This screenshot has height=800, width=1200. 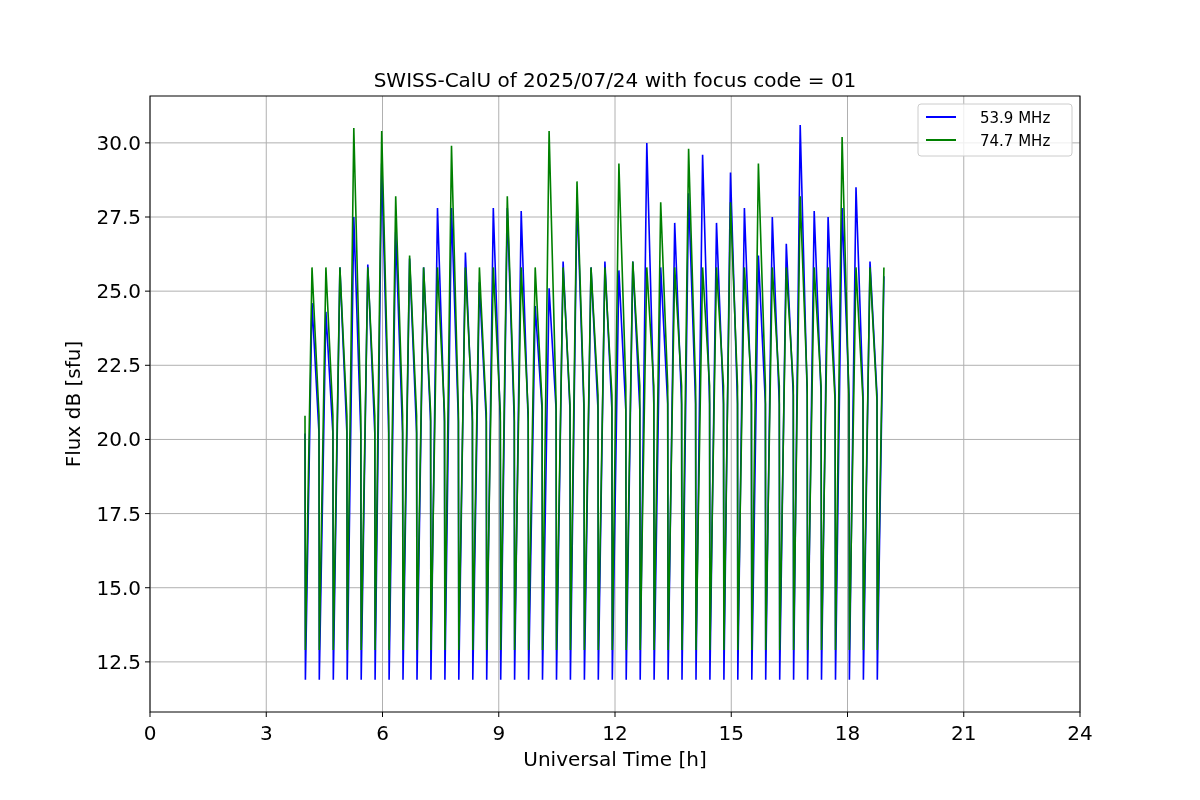 What do you see at coordinates (964, 733) in the screenshot?
I see `x-tick-label: 21` at bounding box center [964, 733].